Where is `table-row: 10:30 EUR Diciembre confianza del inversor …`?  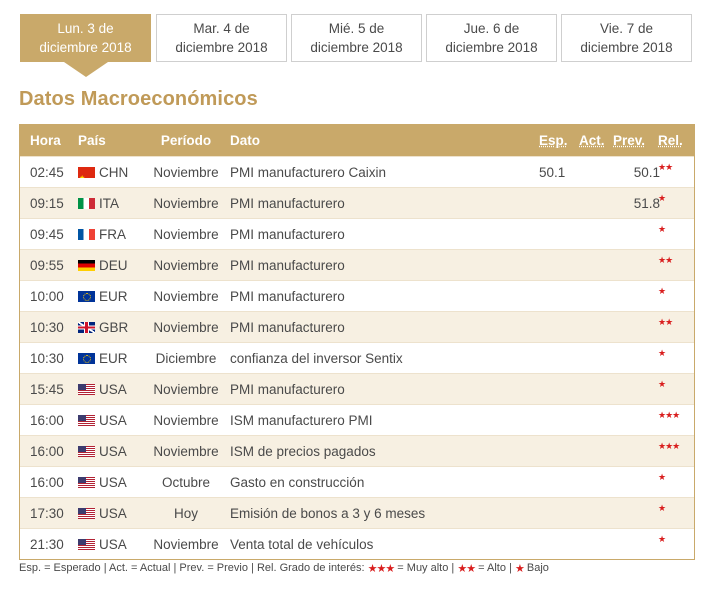
table-row: 10:30 EUR Diciembre confianza del inversor … is located at coordinates (357, 357).